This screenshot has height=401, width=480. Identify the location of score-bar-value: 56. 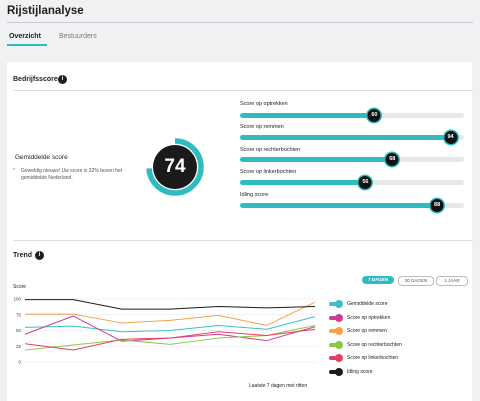
(365, 182).